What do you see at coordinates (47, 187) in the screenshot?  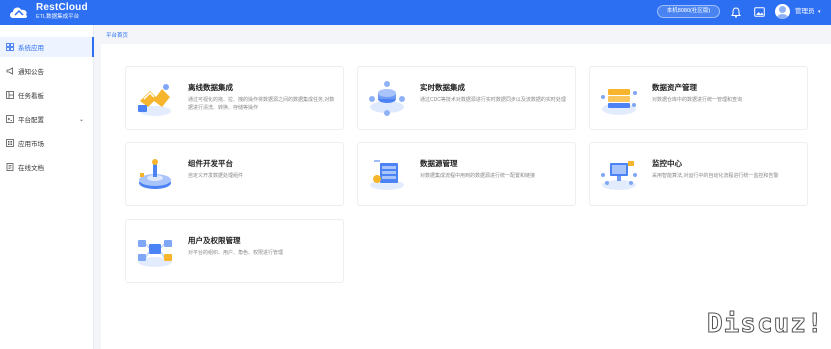 I see `sidebar: 系统应用 通知公告 任务看板 平台配置 ⌄ 应用市场 在线文档` at bounding box center [47, 187].